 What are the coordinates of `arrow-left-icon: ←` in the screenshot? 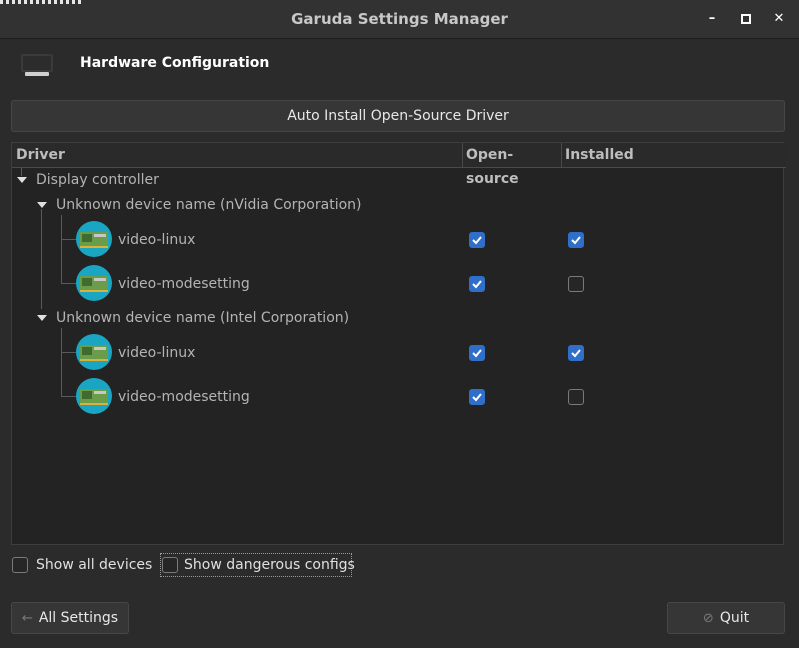 It's located at (27, 618).